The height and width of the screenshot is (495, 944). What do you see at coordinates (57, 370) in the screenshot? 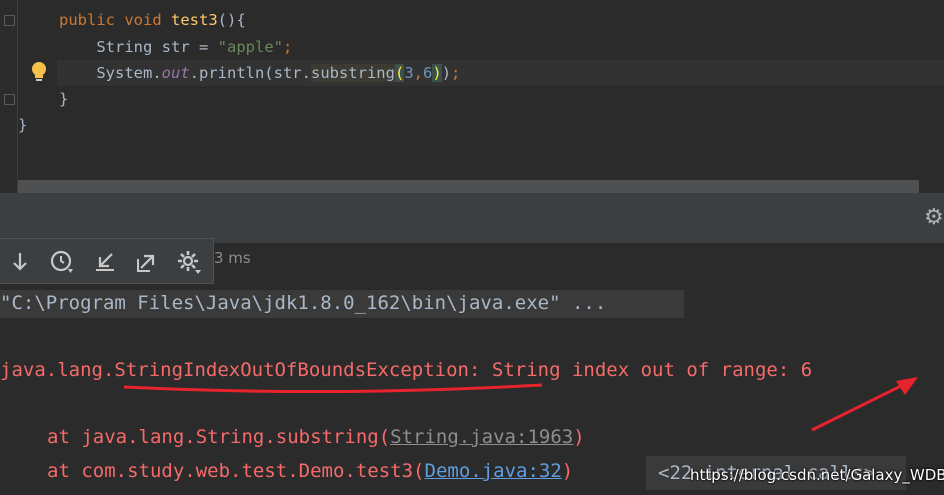
I see `exception-package: java.lang.` at bounding box center [57, 370].